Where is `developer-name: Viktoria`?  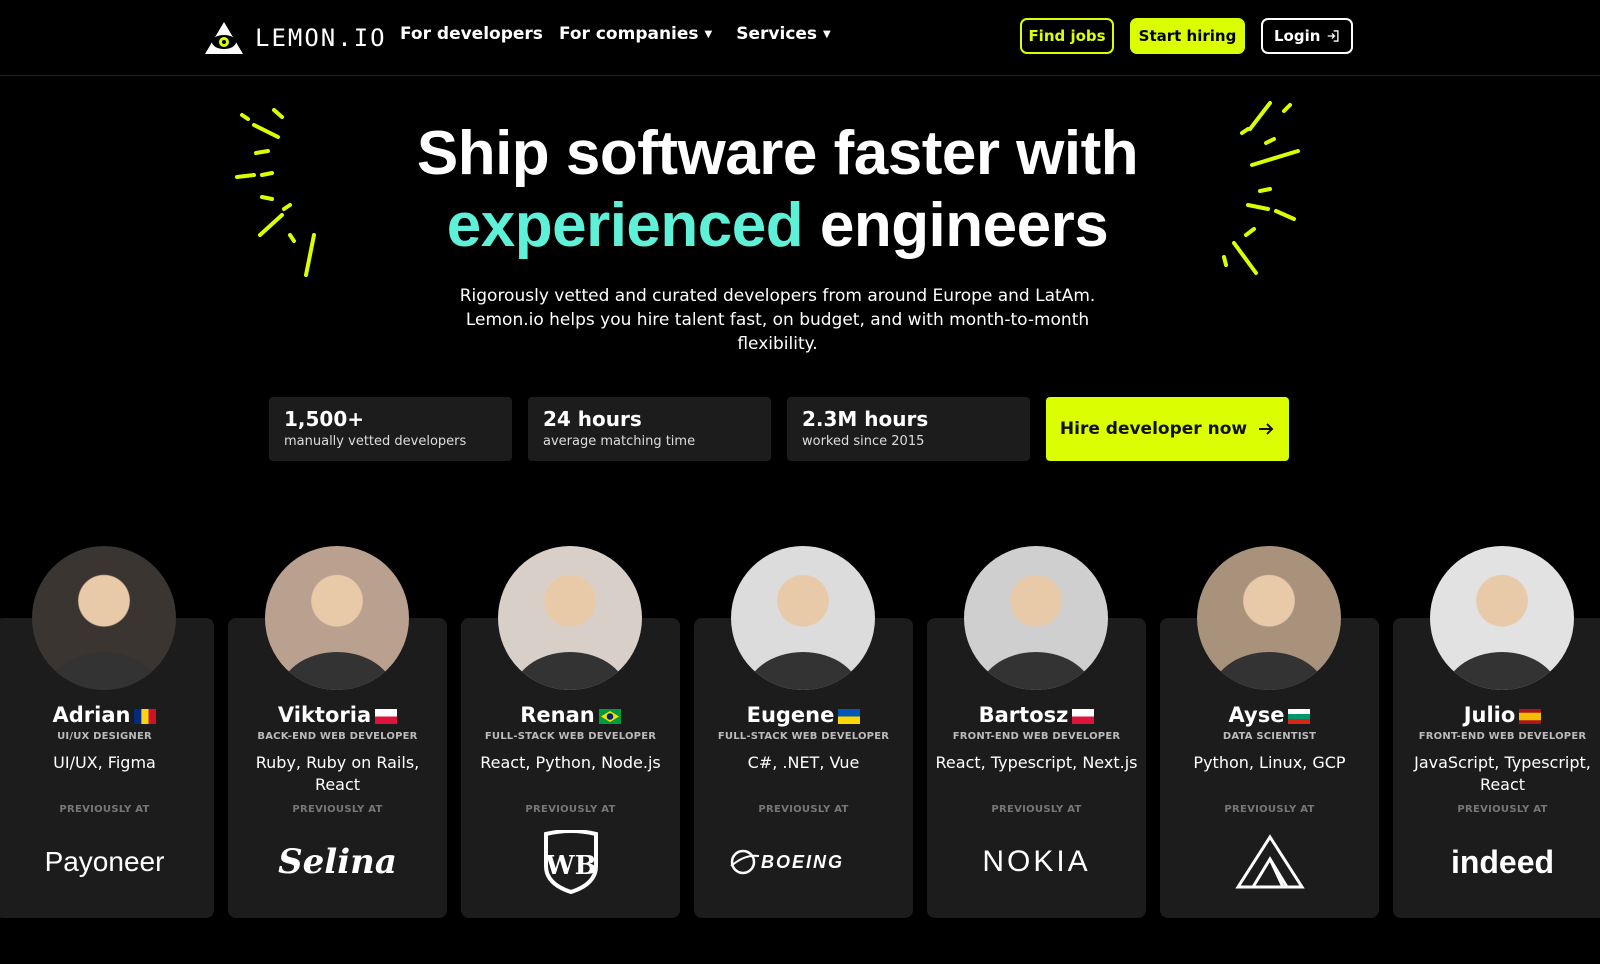
developer-name: Viktoria is located at coordinates (324, 715).